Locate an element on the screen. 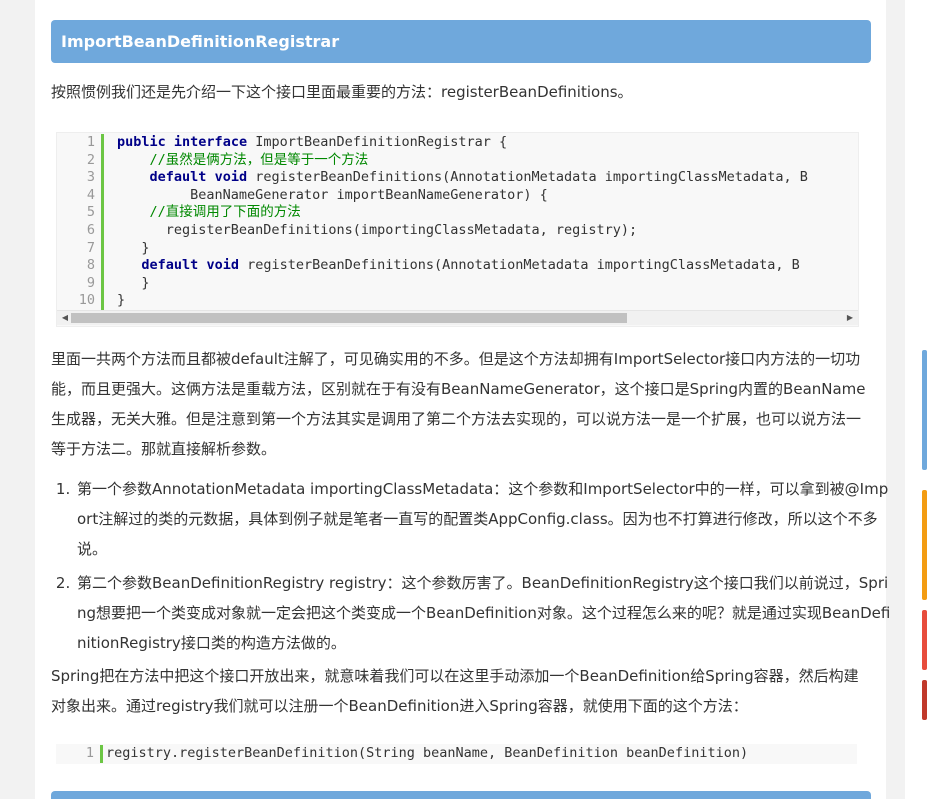  right-sidebar is located at coordinates (916, 399).